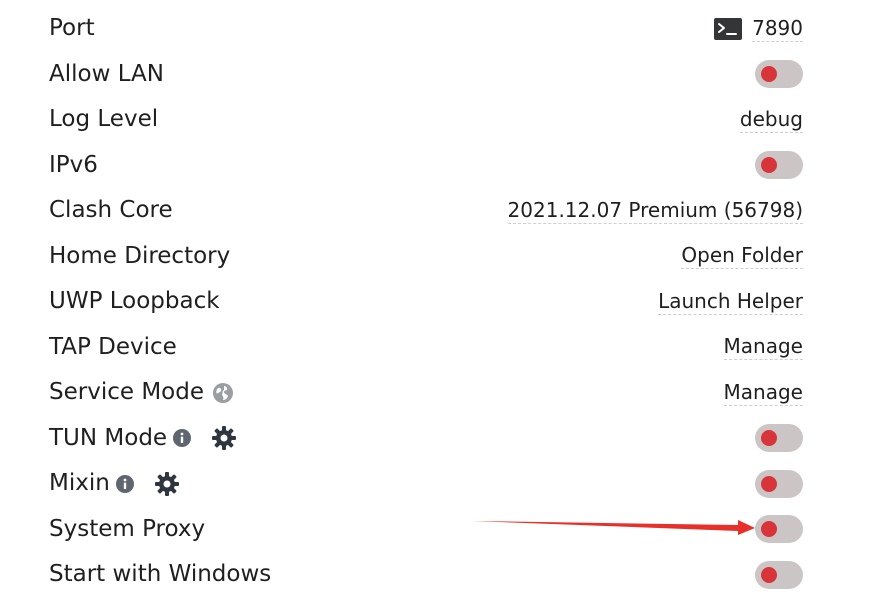  I want to click on setting-row-port: Port 7890, so click(440, 29).